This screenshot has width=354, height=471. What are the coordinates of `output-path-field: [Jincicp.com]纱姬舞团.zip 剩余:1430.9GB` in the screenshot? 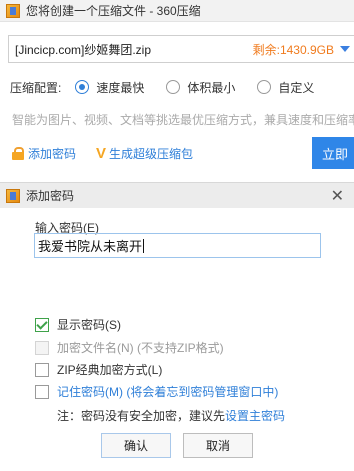 It's located at (181, 49).